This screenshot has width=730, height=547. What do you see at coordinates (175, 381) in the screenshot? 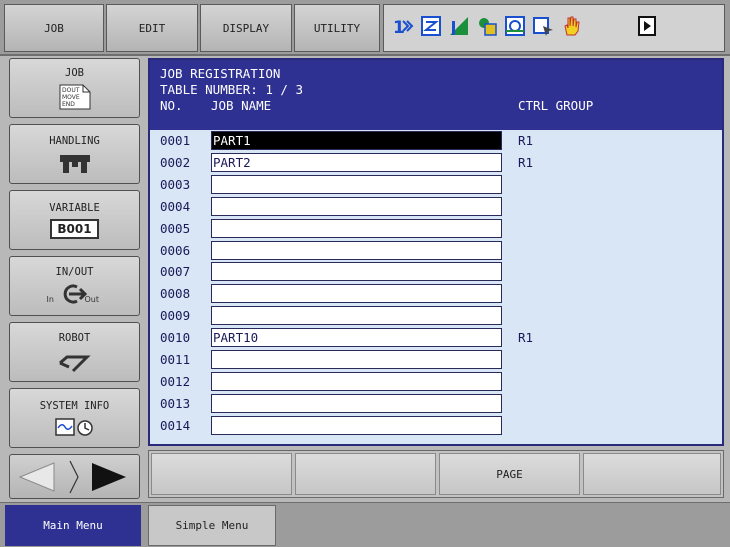
I see `row-number: 0012` at bounding box center [175, 381].